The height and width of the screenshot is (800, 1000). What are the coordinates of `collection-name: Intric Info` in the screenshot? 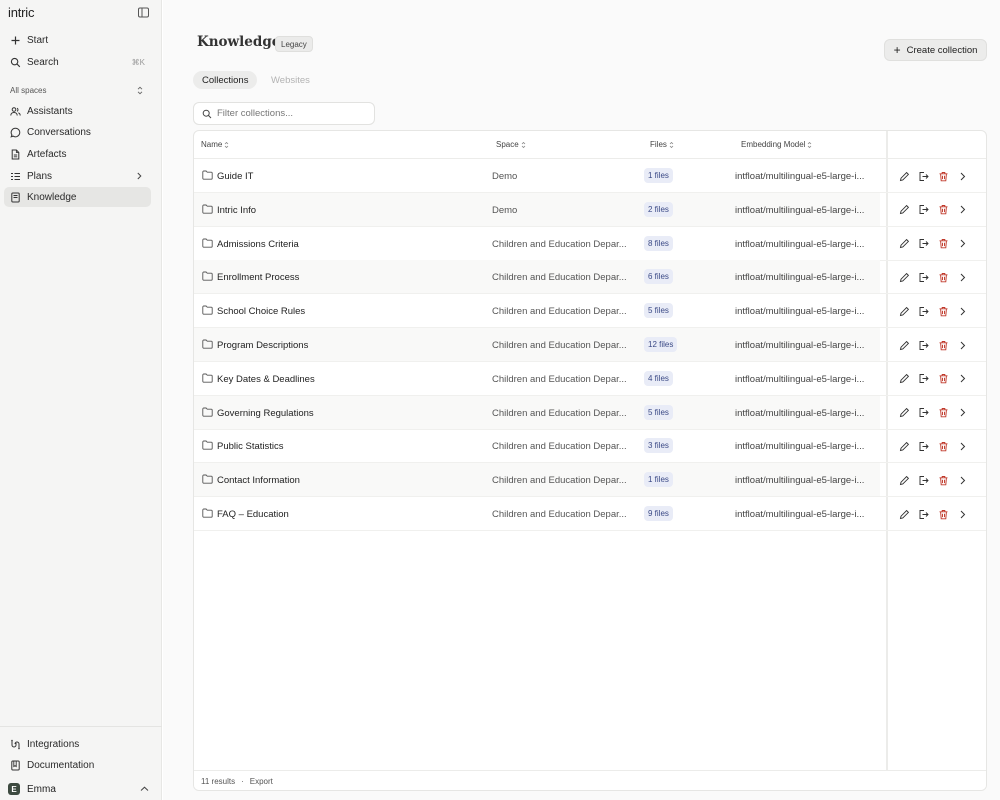 It's located at (236, 210).